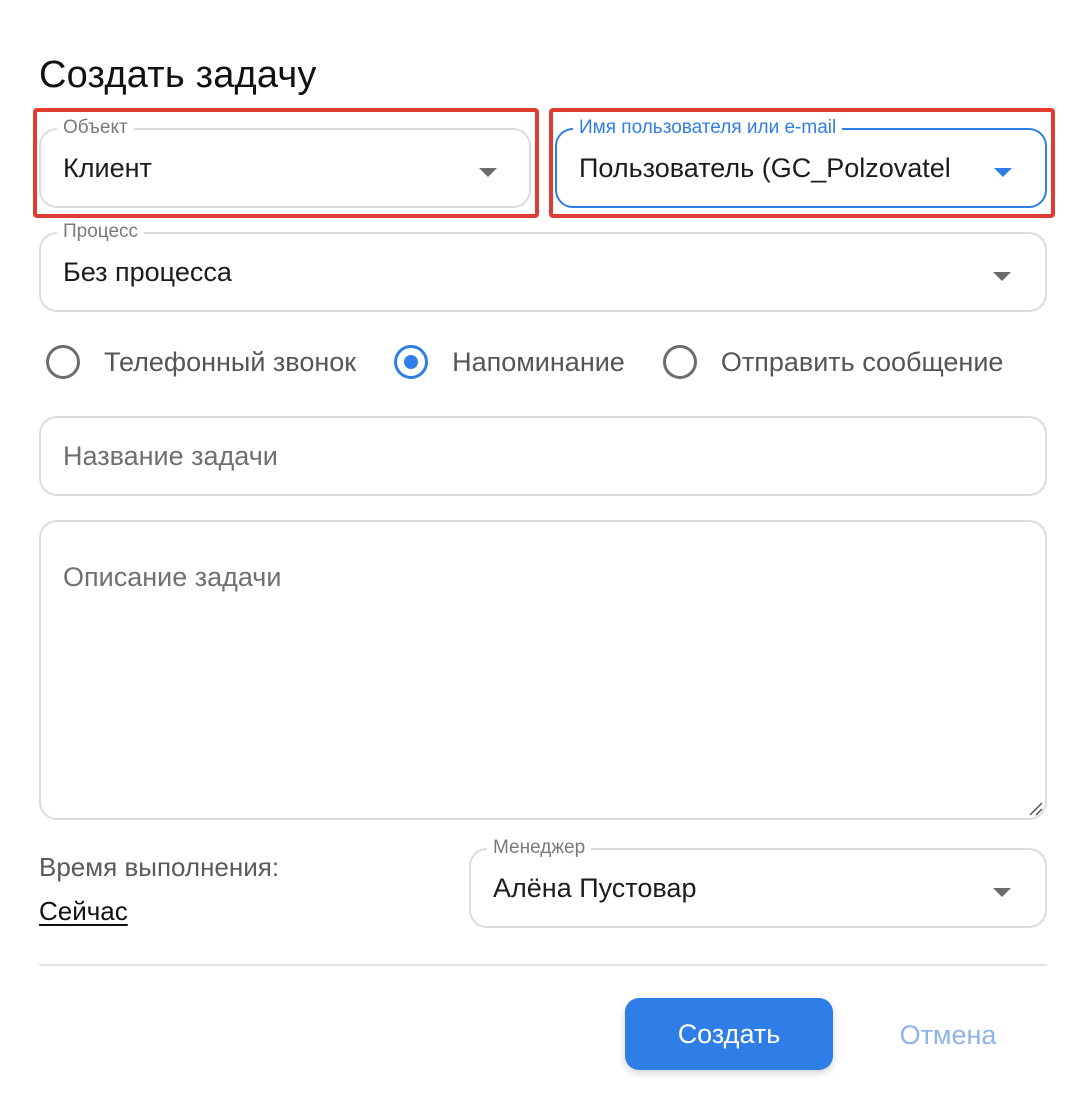 This screenshot has width=1088, height=1111. Describe the element at coordinates (538, 361) in the screenshot. I see `radio-label: Напоминание` at that location.